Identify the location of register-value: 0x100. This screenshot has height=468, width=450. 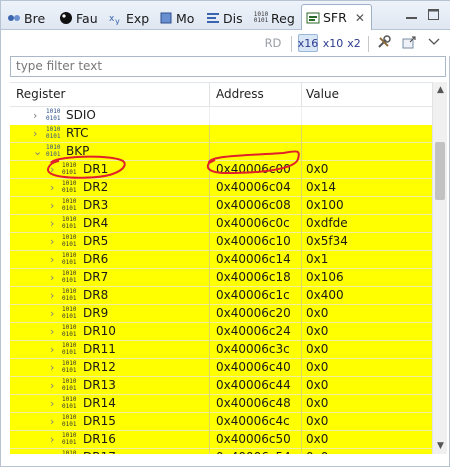
(325, 205).